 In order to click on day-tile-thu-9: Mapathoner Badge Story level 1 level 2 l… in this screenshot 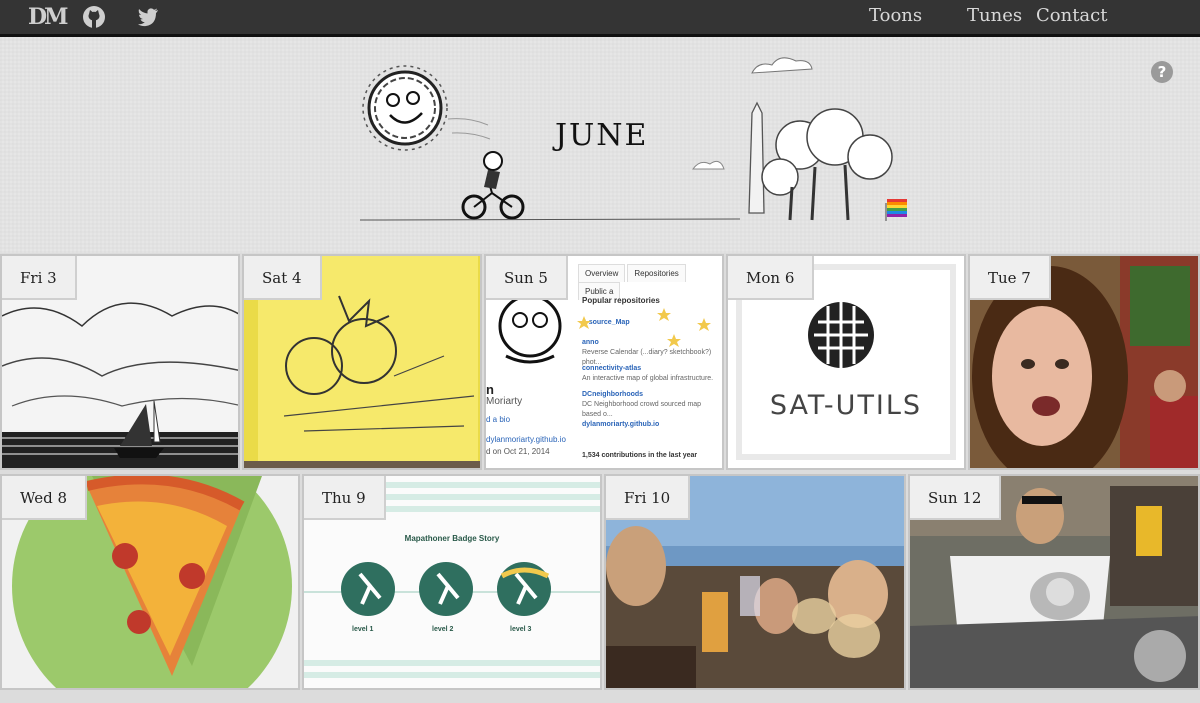, I will do `click(452, 582)`.